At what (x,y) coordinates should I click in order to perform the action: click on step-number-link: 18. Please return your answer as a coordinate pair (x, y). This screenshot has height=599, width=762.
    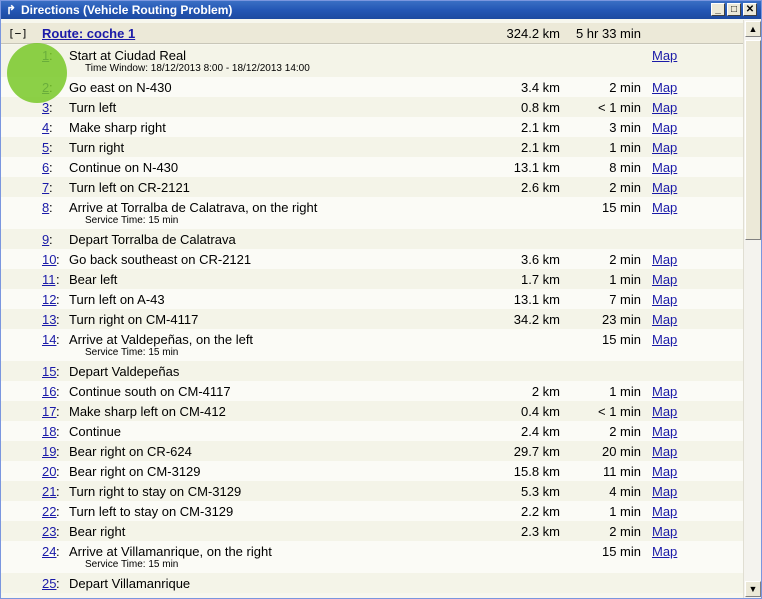
    Looking at the image, I should click on (49, 431).